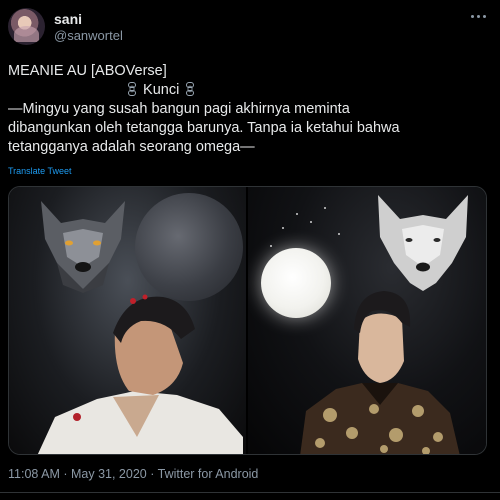  What do you see at coordinates (88, 35) in the screenshot?
I see `author-handle: @sanwortel` at bounding box center [88, 35].